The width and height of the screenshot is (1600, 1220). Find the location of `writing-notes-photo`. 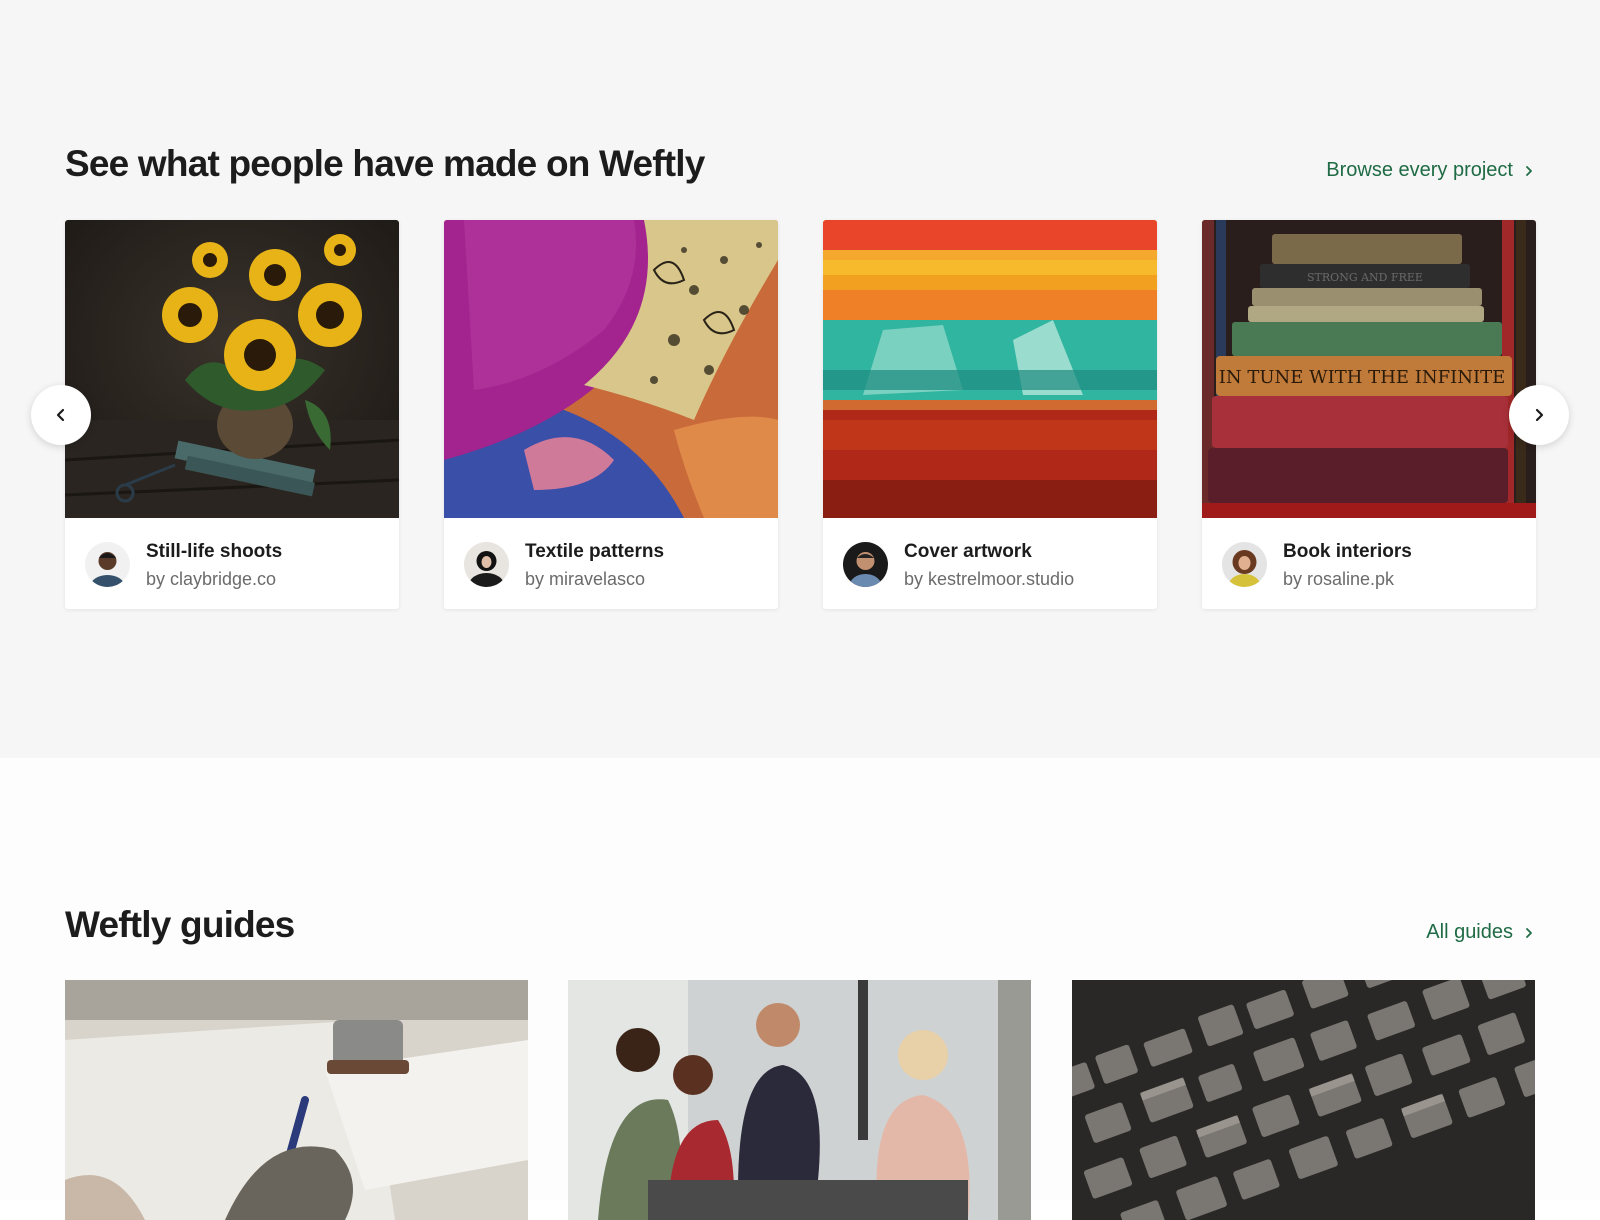

writing-notes-photo is located at coordinates (296, 1100).